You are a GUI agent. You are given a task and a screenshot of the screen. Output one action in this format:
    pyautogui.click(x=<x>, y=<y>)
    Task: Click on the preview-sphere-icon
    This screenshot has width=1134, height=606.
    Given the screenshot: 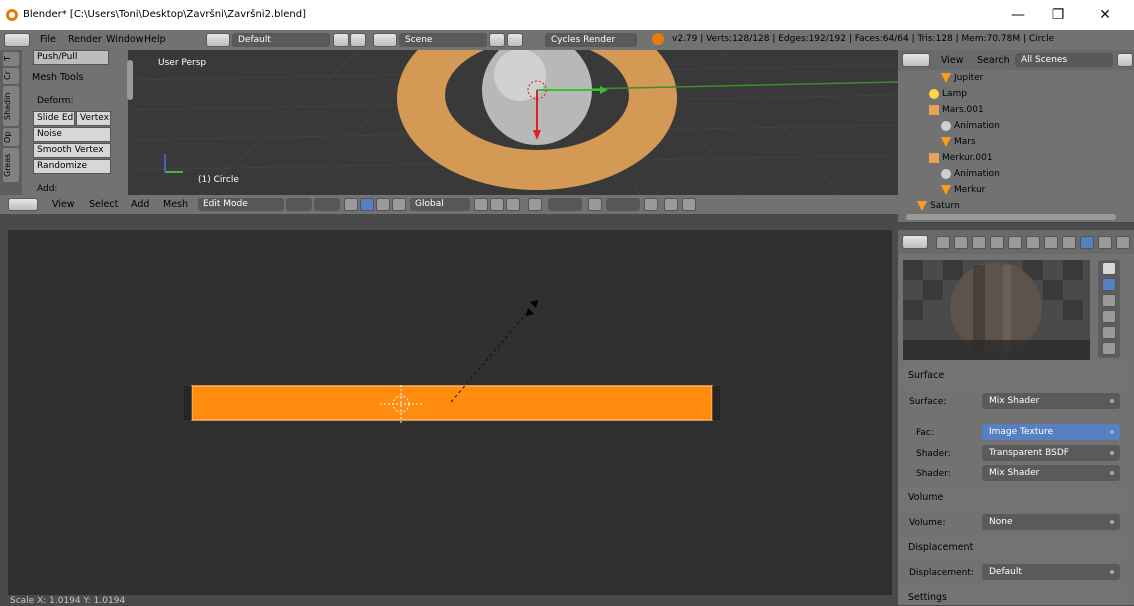 What is the action you would take?
    pyautogui.click(x=1109, y=284)
    